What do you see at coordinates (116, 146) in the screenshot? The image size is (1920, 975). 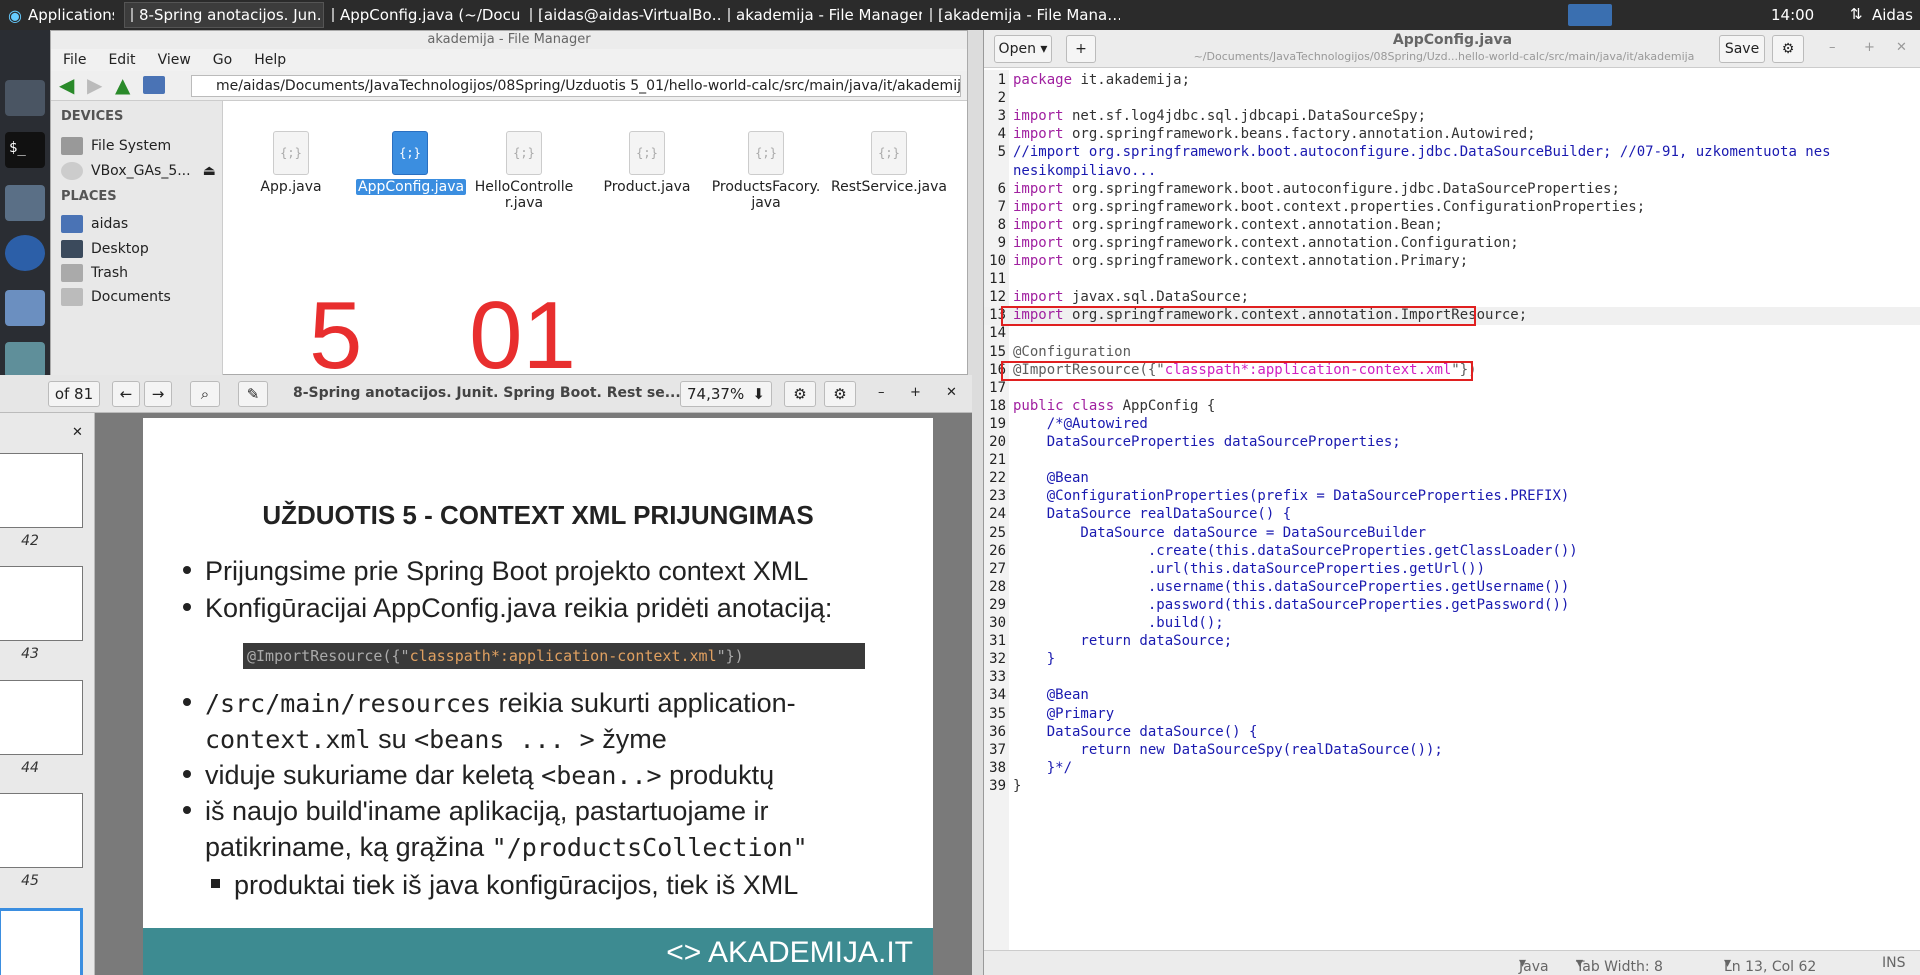 I see `sidebar-item-file-system: File System` at bounding box center [116, 146].